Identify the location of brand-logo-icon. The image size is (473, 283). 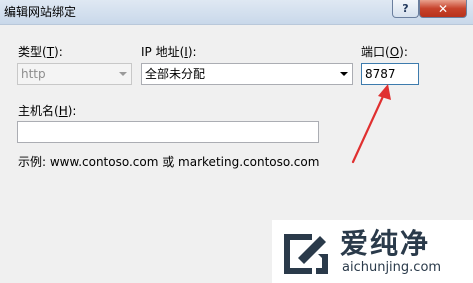
(306, 254).